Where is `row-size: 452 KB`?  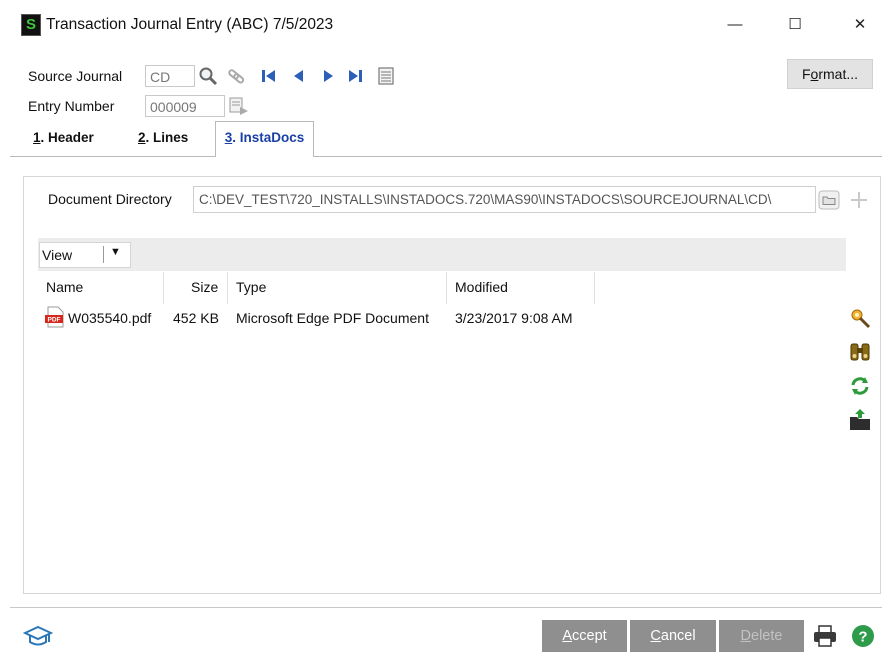
row-size: 452 KB is located at coordinates (196, 318).